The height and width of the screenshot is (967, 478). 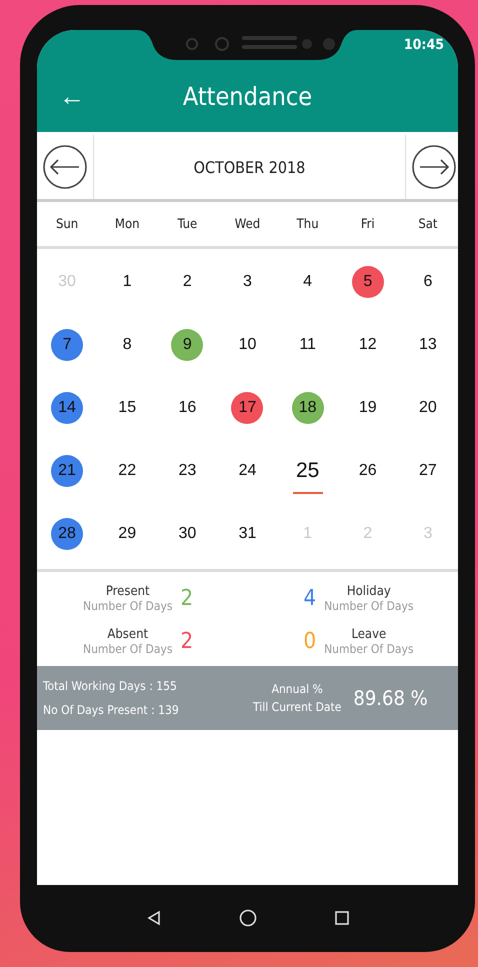 What do you see at coordinates (308, 344) in the screenshot?
I see `calendar-day: 11` at bounding box center [308, 344].